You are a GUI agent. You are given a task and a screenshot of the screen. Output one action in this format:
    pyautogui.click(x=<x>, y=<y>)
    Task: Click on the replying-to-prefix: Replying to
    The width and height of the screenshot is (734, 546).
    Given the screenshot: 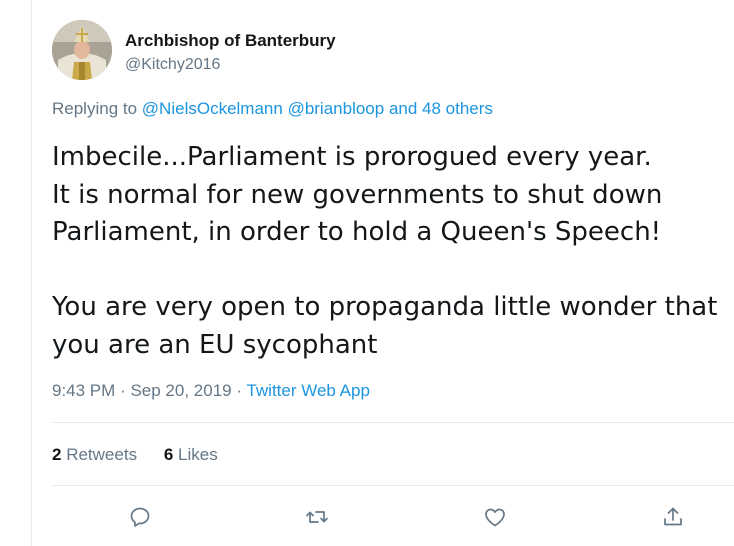 What is the action you would take?
    pyautogui.click(x=95, y=108)
    